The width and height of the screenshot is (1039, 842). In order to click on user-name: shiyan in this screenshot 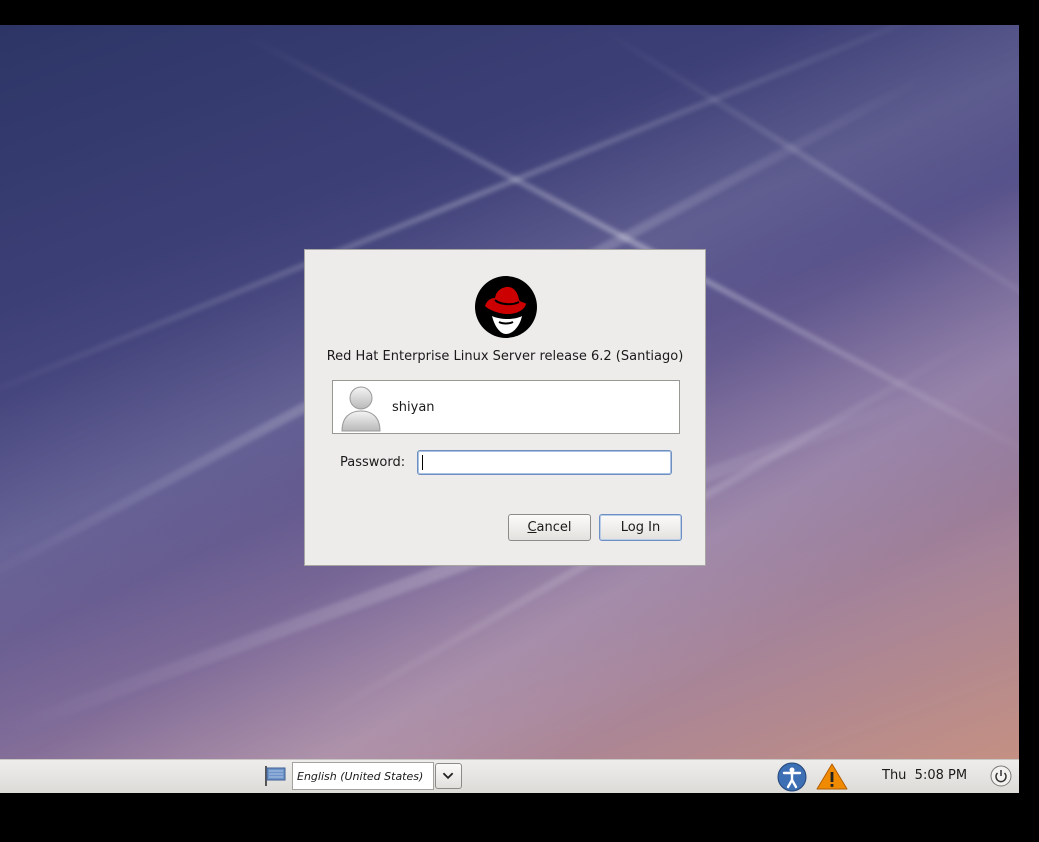, I will do `click(413, 407)`.